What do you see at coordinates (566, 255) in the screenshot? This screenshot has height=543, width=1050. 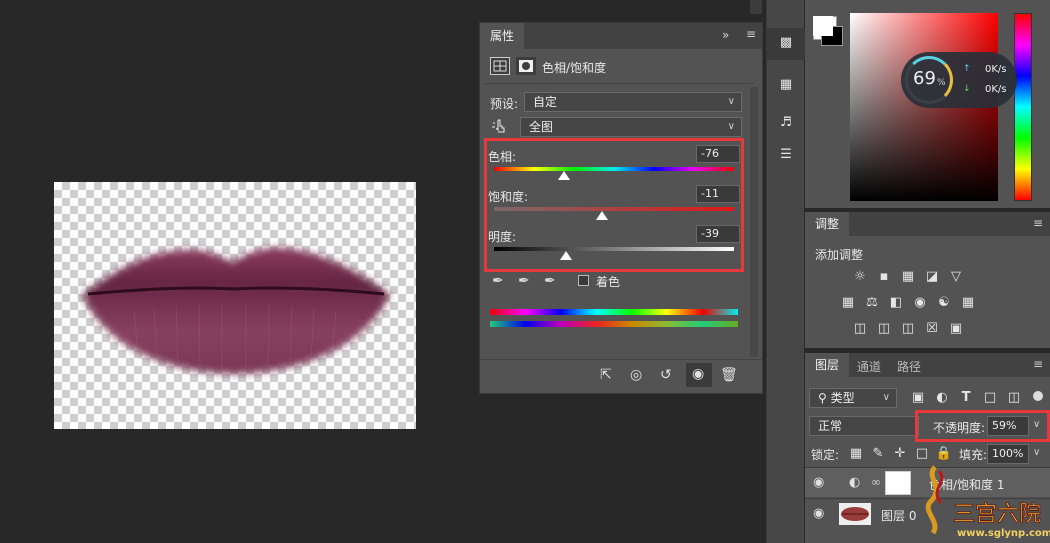 I see `lightness-slider-thumb` at bounding box center [566, 255].